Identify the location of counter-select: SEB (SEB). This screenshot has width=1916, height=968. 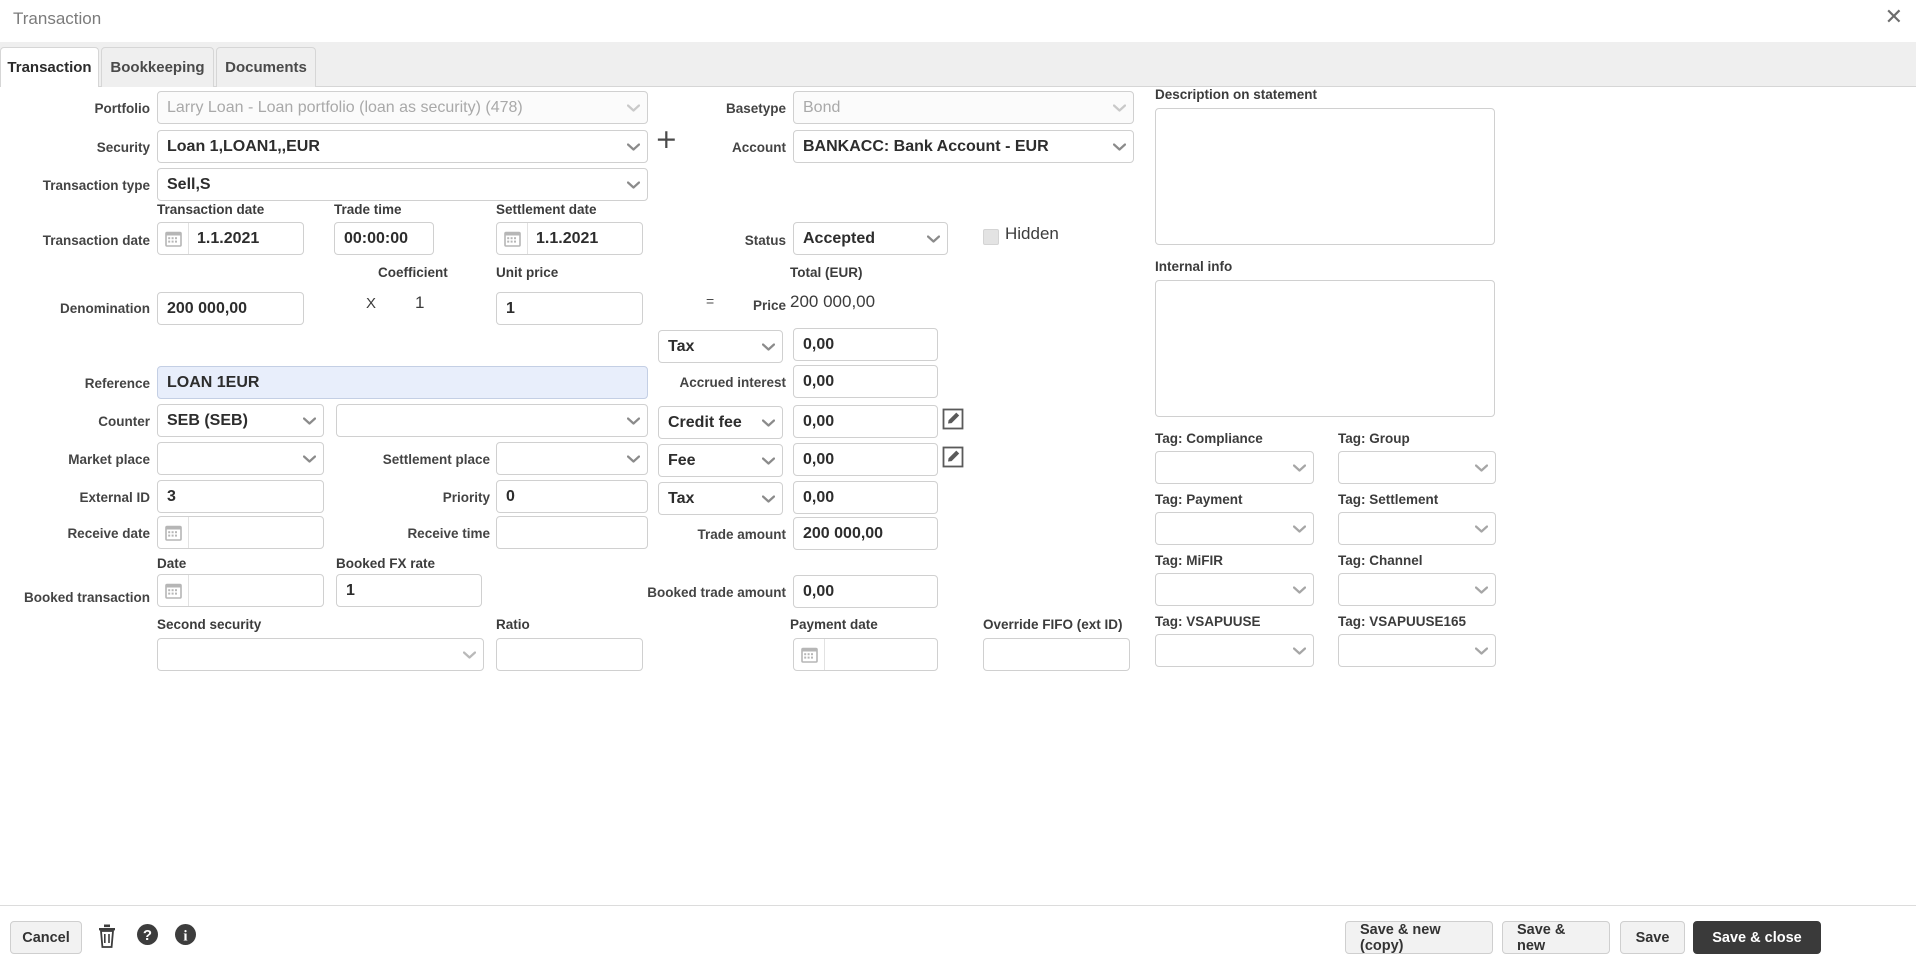
(240, 420).